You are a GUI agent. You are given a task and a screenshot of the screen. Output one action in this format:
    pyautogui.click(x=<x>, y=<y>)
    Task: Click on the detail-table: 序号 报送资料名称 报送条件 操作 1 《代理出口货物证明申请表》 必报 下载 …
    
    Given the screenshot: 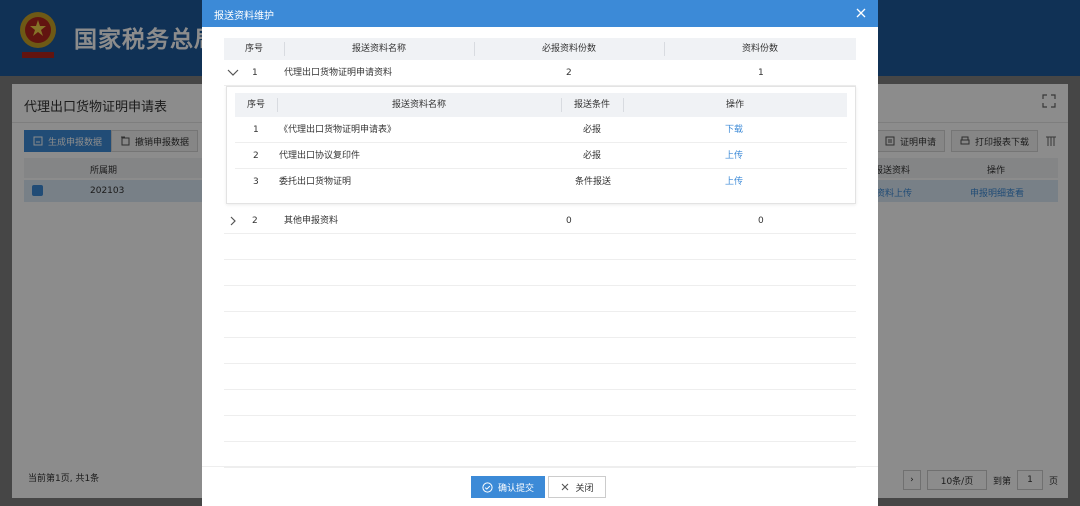 What is the action you would take?
    pyautogui.click(x=541, y=144)
    